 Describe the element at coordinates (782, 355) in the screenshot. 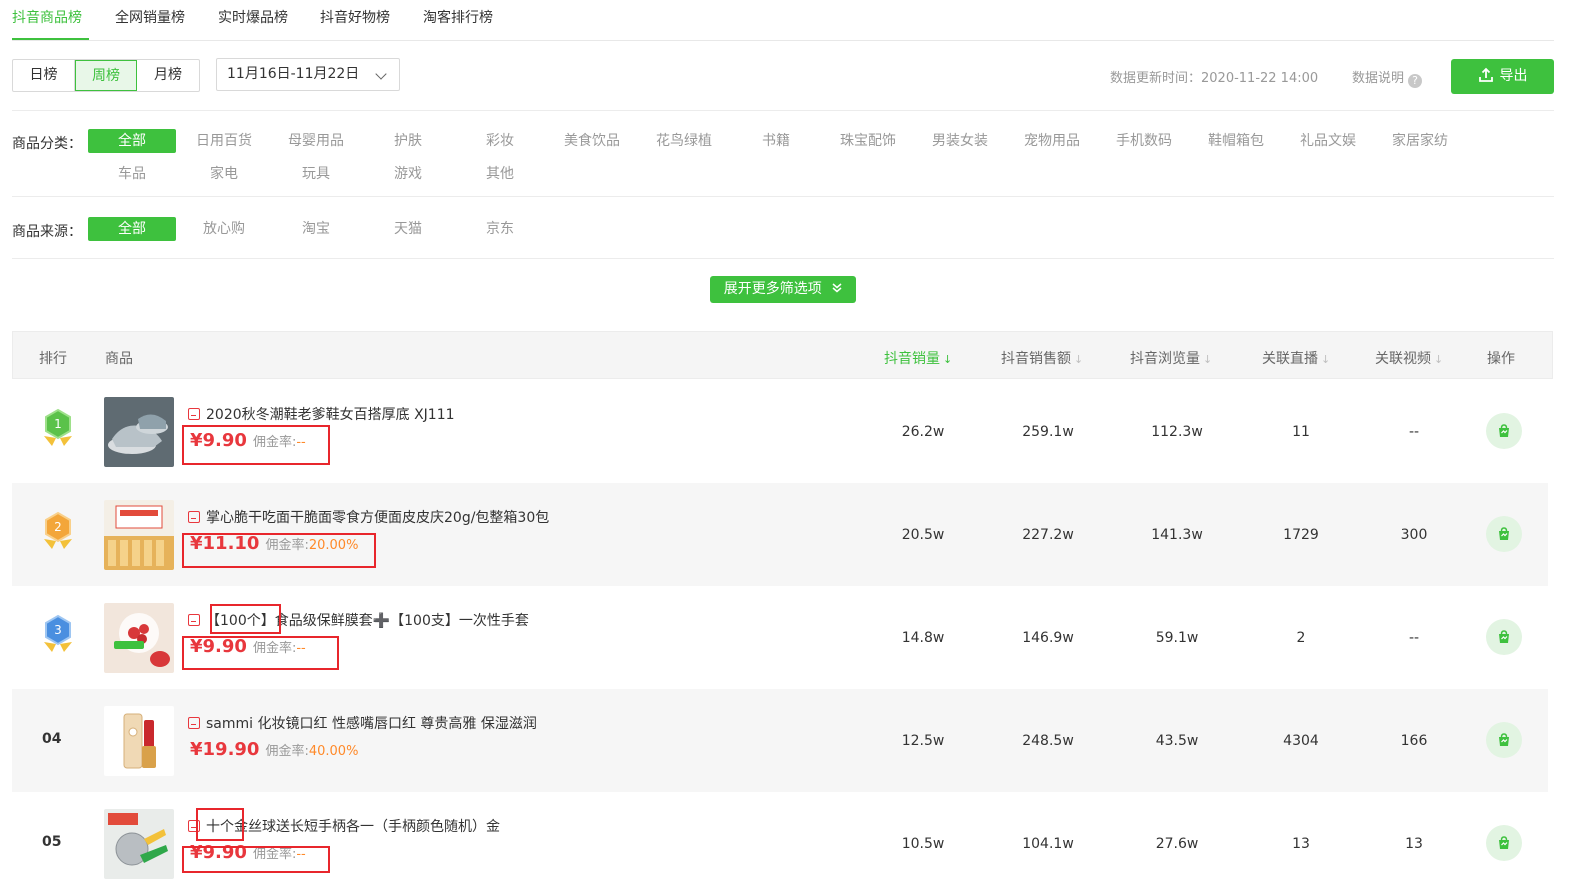

I see `table-header: 排行 商品 抖音销量 ↓ 抖音销售额 ↓ 抖音浏览量 ↓ 关联直播 ↓ 关联视频 ↓ 操作` at that location.